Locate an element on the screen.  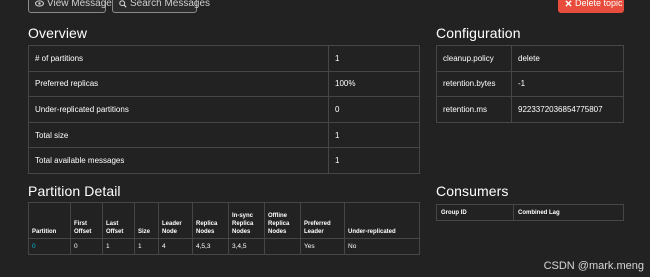
overview-label: Preferred replicas is located at coordinates (178, 84).